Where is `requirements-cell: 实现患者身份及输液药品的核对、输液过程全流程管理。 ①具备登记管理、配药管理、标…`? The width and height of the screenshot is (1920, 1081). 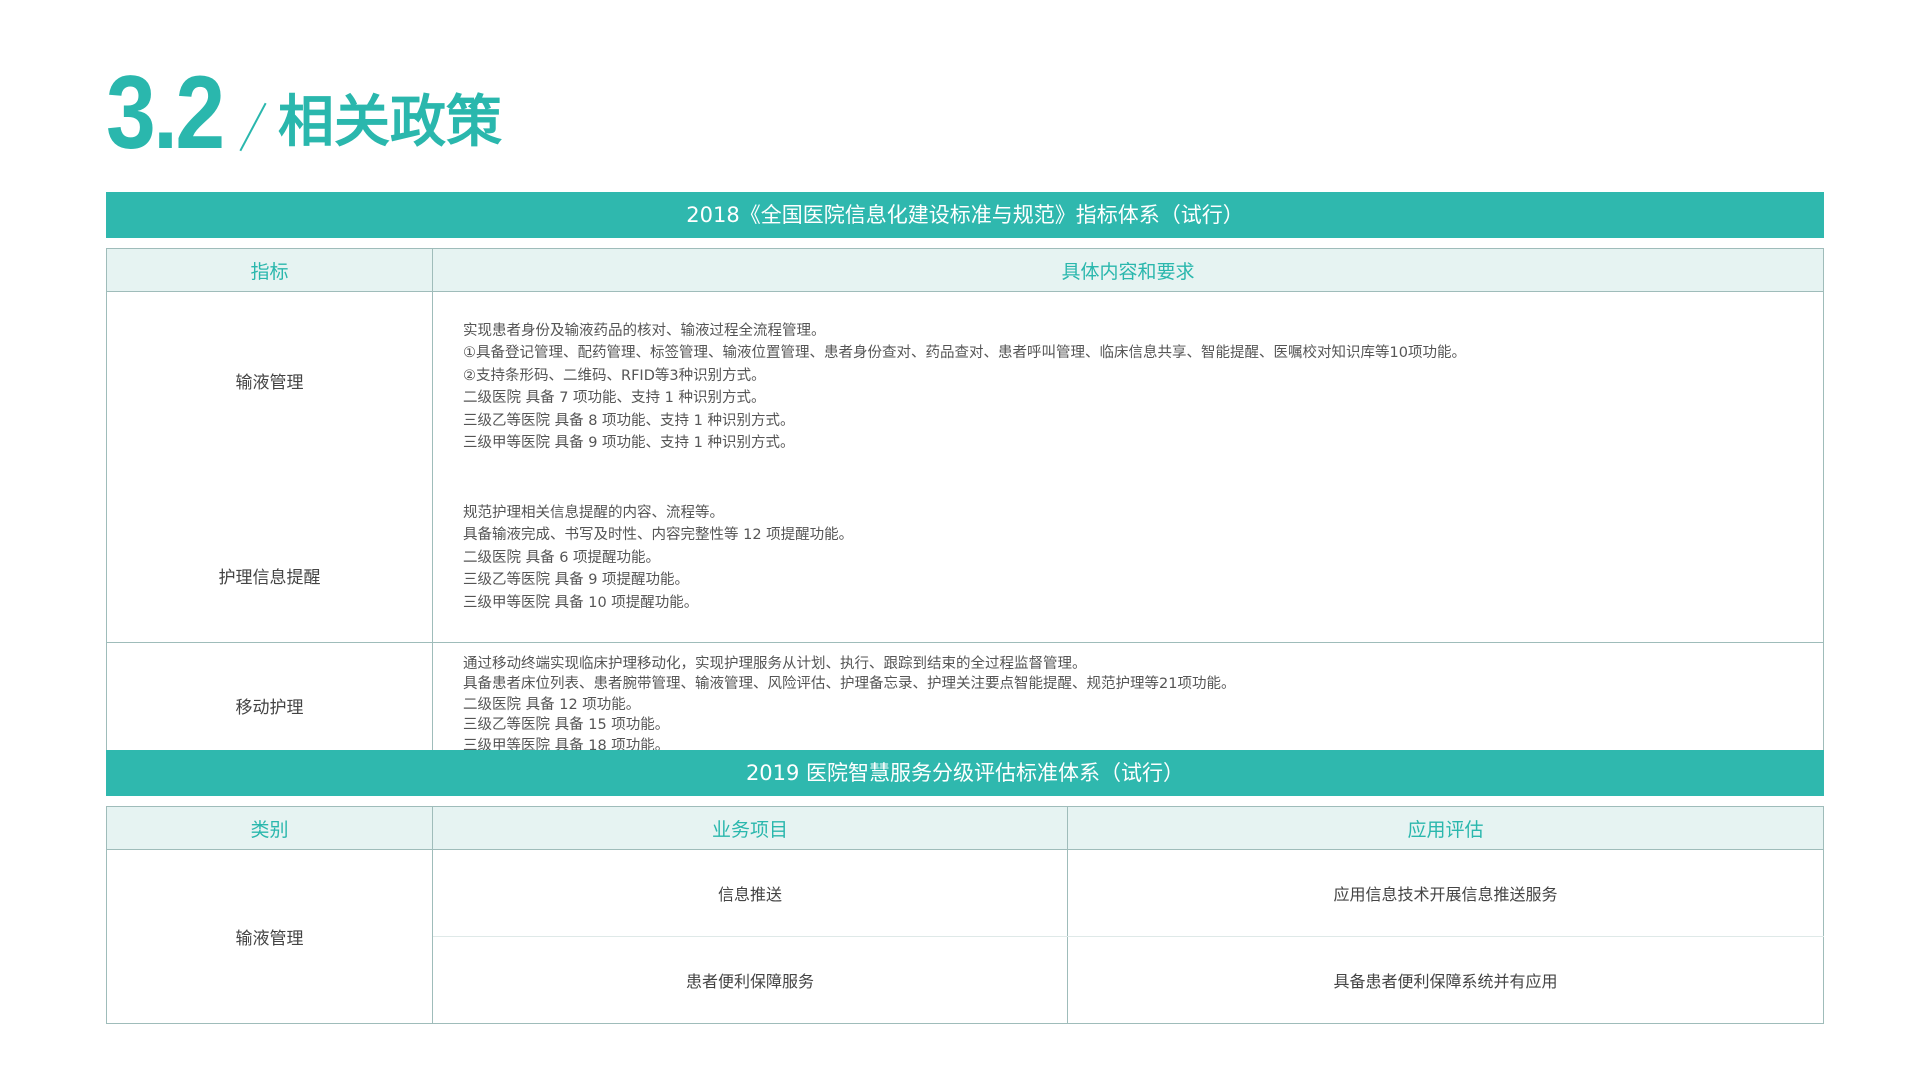
requirements-cell: 实现患者身份及输液药品的核对、输液过程全流程管理。 ①具备登记管理、配药管理、标… is located at coordinates (1128, 379).